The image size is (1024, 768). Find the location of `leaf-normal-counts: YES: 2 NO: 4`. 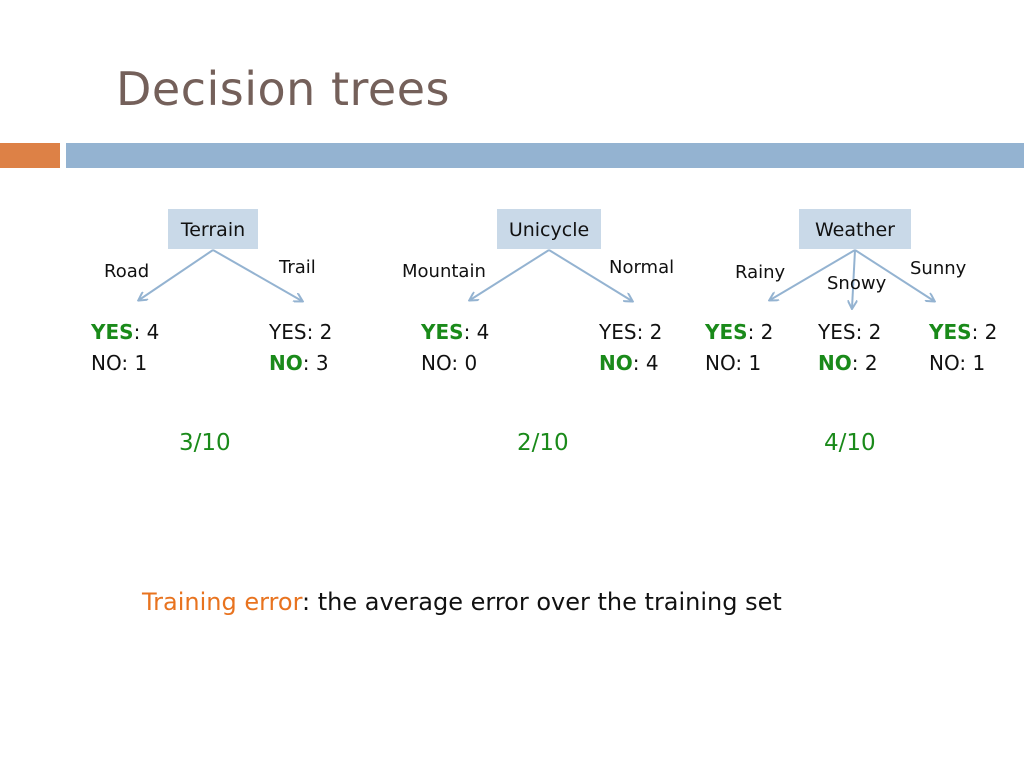

leaf-normal-counts: YES: 2 NO: 4 is located at coordinates (631, 347).